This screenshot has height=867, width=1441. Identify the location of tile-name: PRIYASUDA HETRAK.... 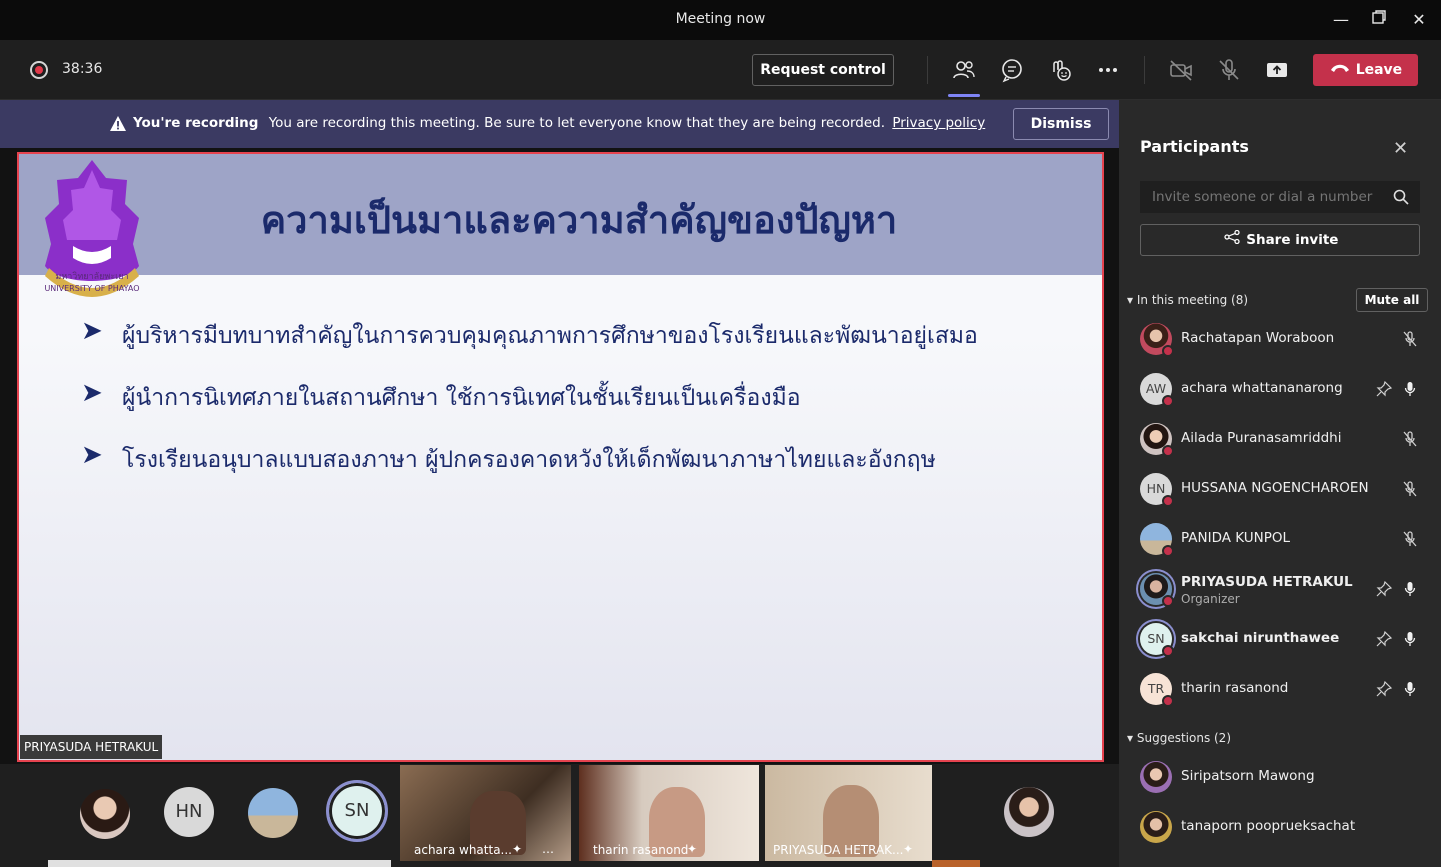
(838, 850).